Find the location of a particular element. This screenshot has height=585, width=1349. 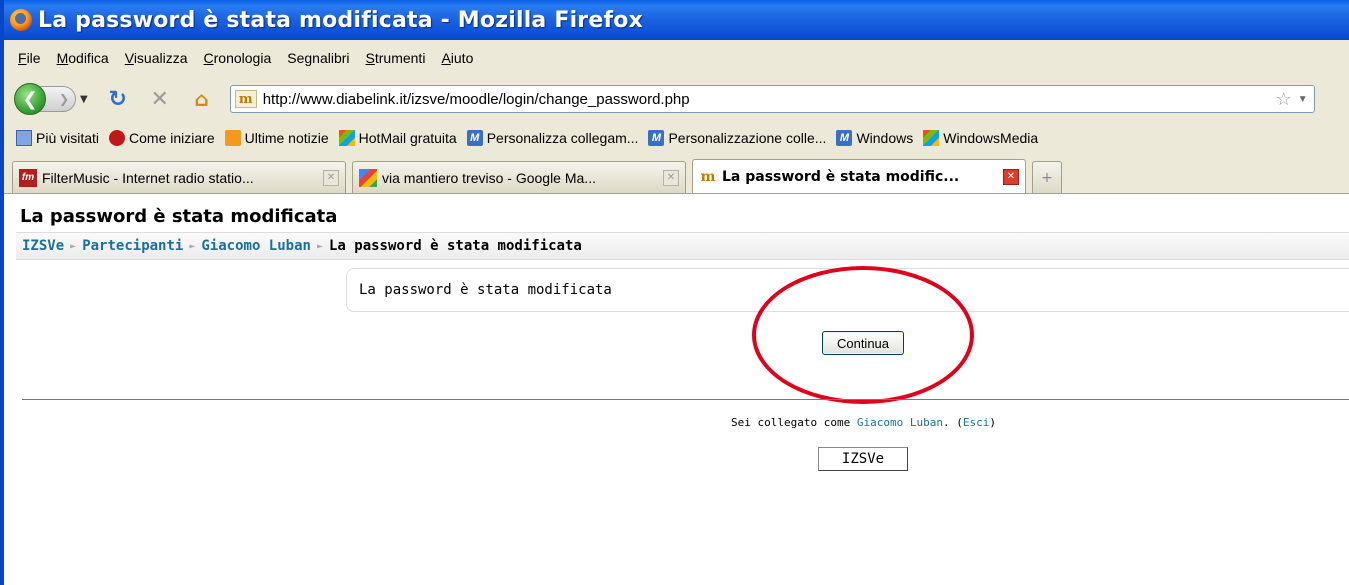

menu-segnalibri: Segnalibri is located at coordinates (318, 58).